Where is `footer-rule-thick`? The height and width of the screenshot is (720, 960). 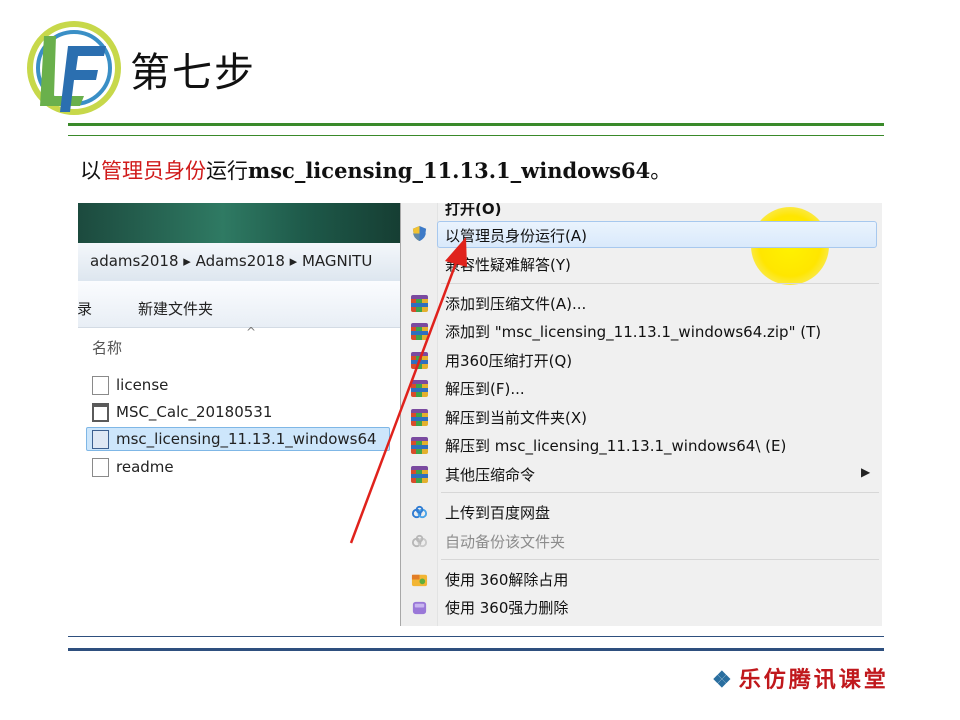
footer-rule-thick is located at coordinates (476, 649).